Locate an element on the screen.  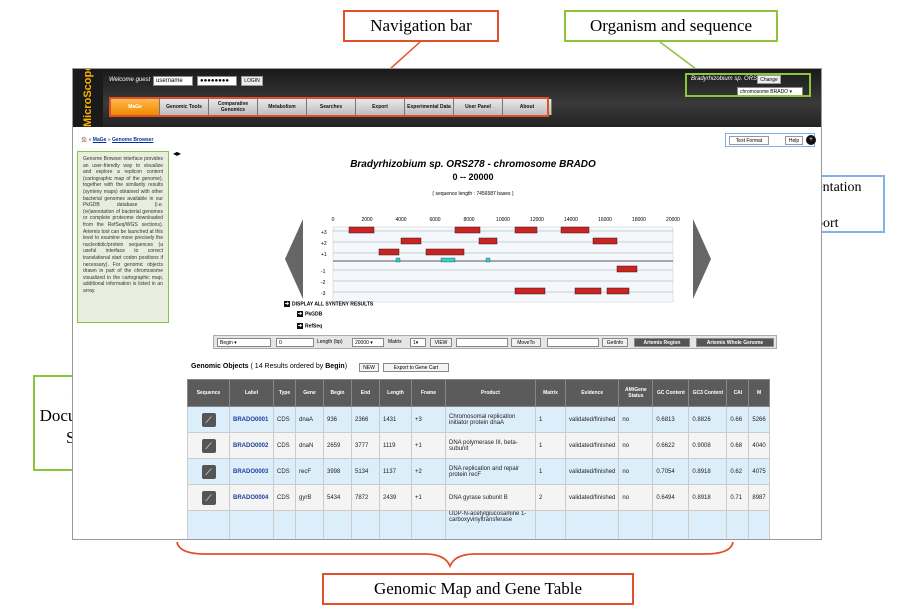
text-format-button: Text Format is located at coordinates (749, 140).